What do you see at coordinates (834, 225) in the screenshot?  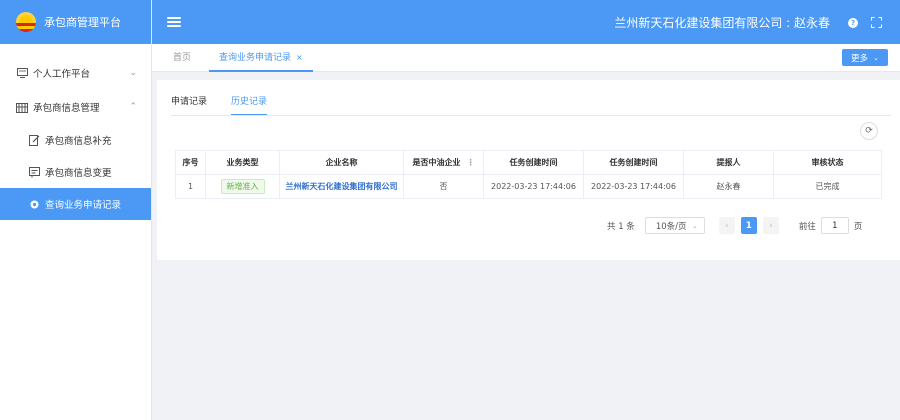 I see `goto-page-input` at bounding box center [834, 225].